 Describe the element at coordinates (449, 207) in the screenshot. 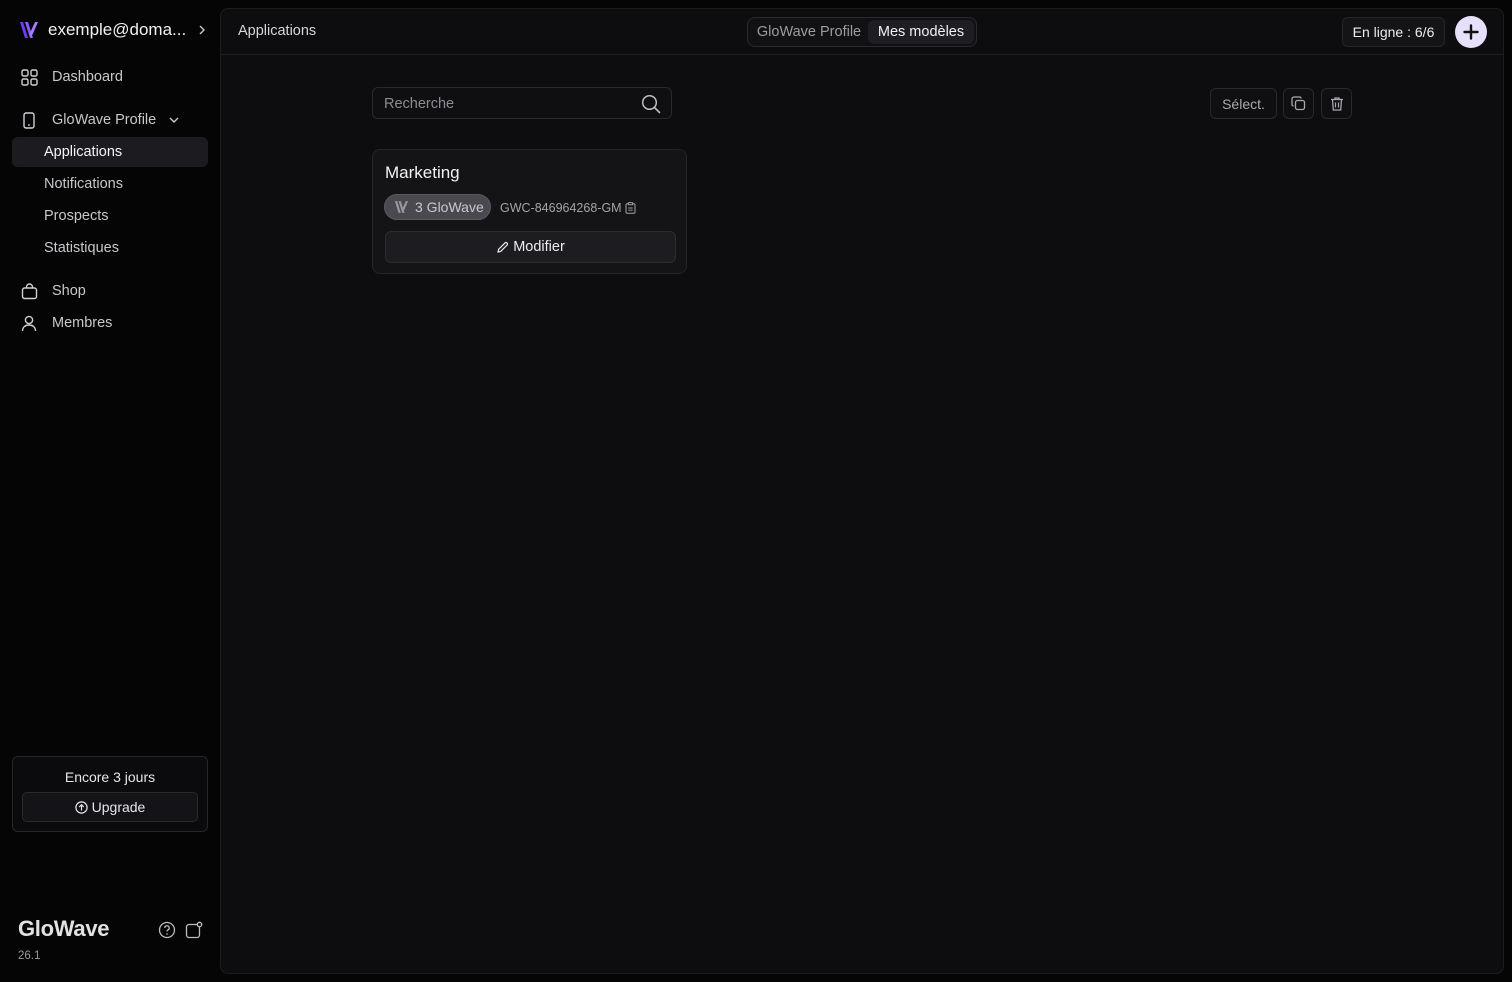

I see `card-badge-label: 3 GloWave` at that location.